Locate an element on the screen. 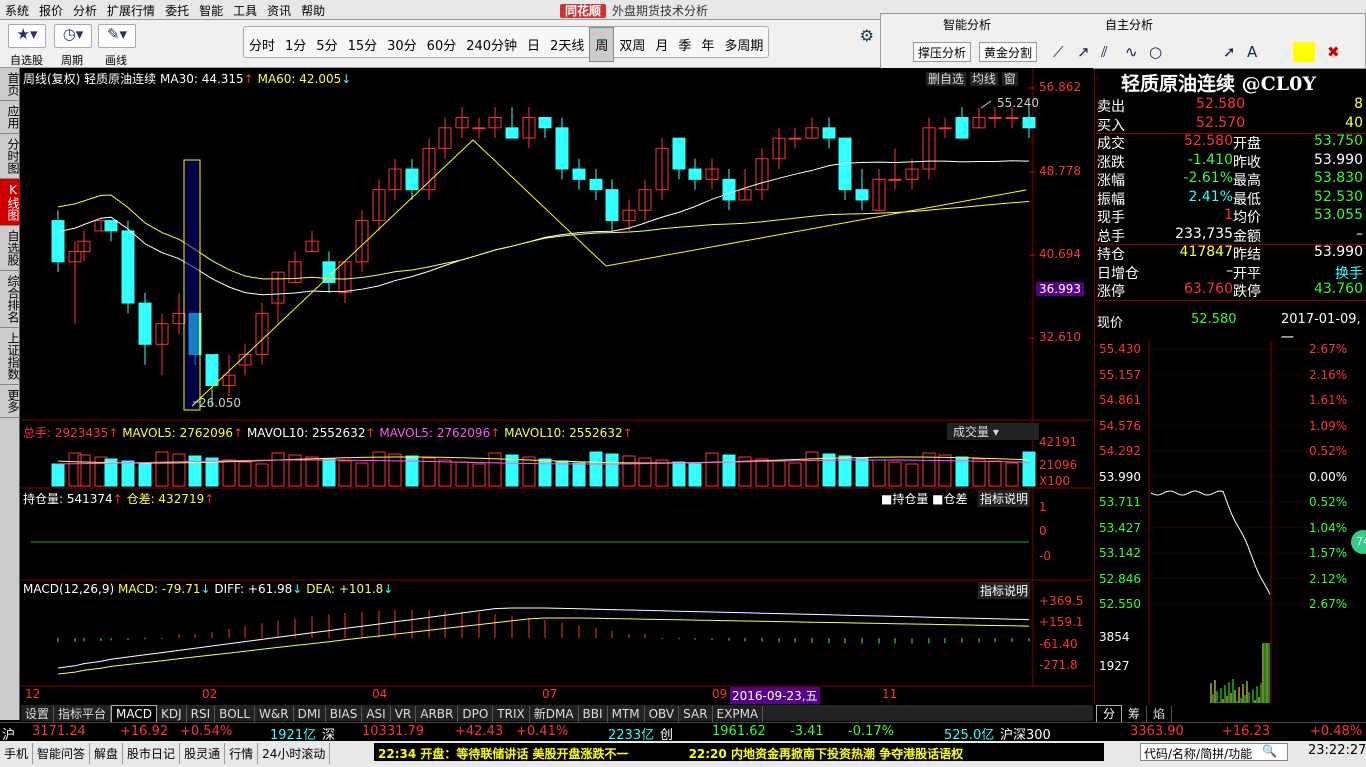 This screenshot has width=1366, height=767. tab-rsi: RSI is located at coordinates (201, 714).